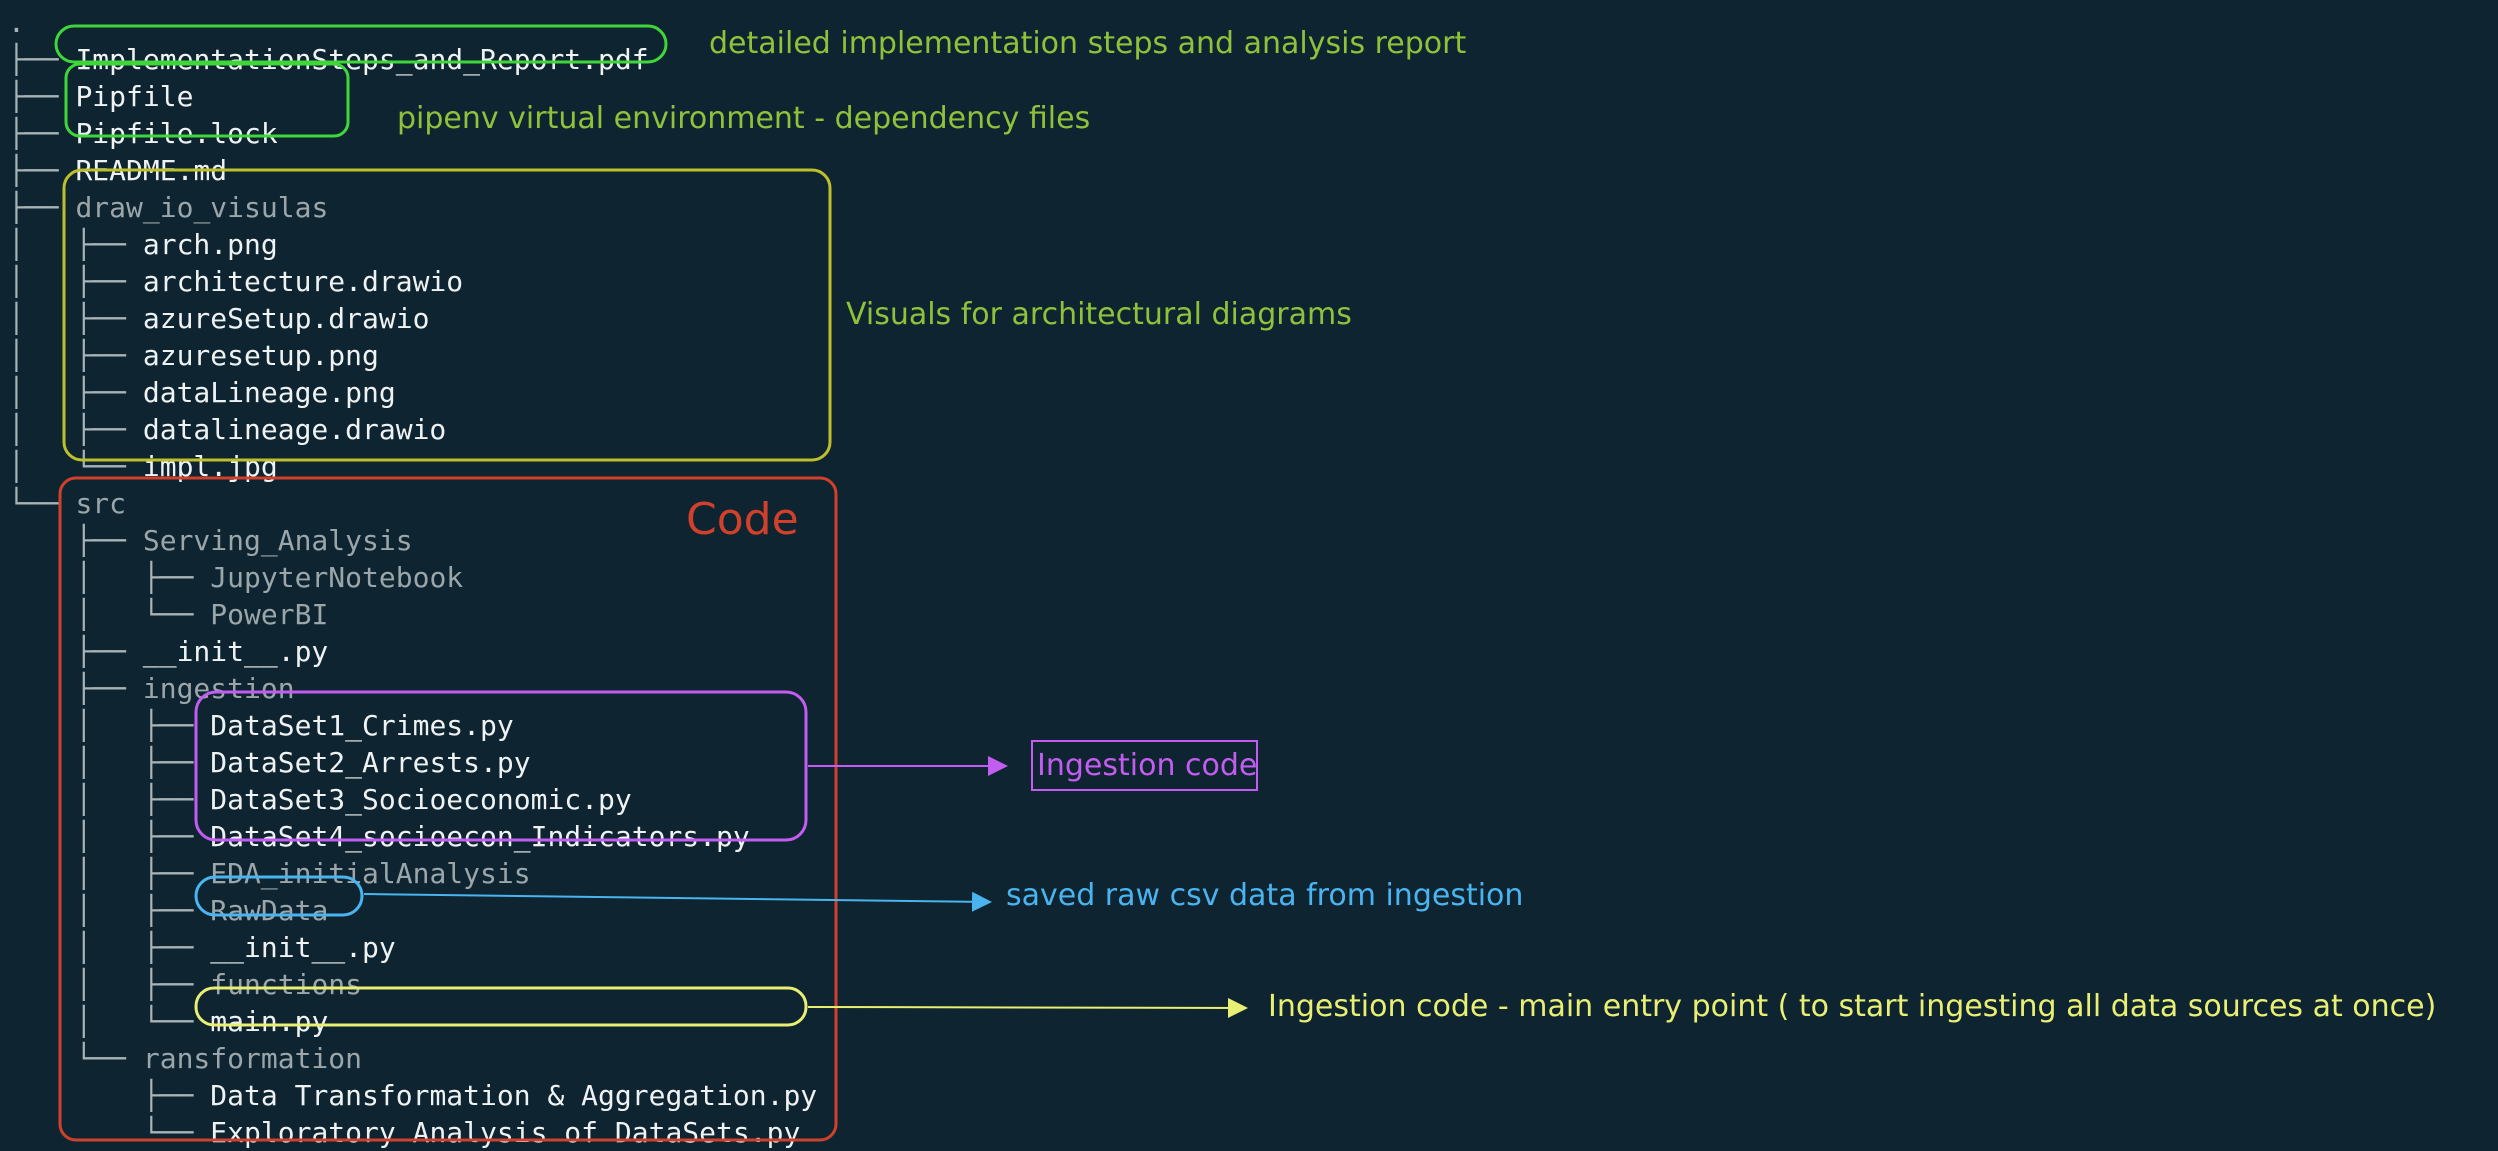 This screenshot has height=1151, width=2498. I want to click on report-highlight-box, so click(361, 44).